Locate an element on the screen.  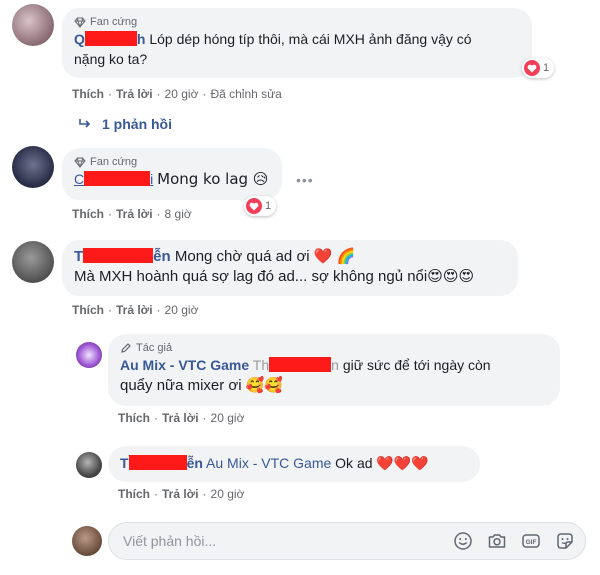
reply-text: Tễn Au Mix - VTC Game Ok ad ❤️❤️❤️ is located at coordinates (274, 463).